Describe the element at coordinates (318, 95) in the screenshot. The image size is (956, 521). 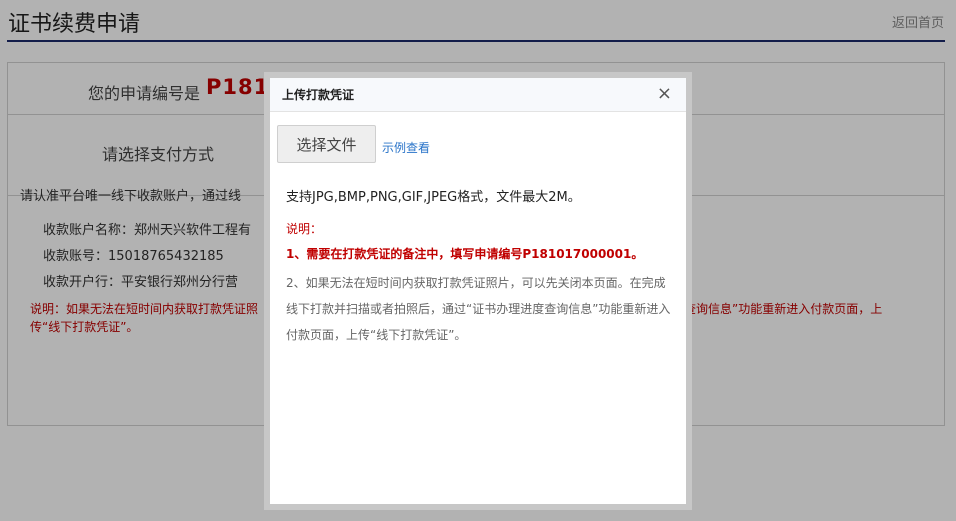
I see `dialog-title: 上传打款凭证` at that location.